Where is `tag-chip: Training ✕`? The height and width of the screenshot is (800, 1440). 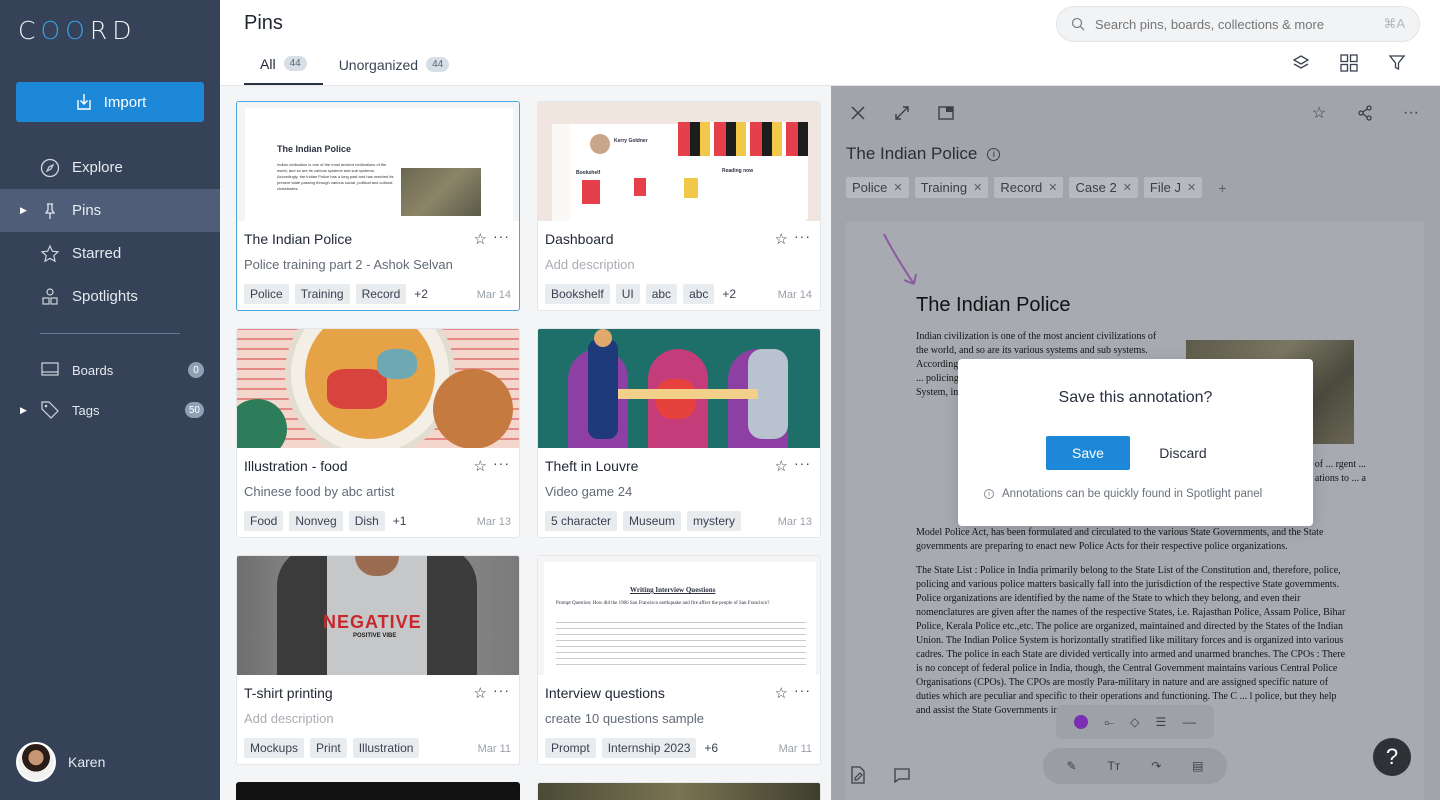 tag-chip: Training ✕ is located at coordinates (951, 187).